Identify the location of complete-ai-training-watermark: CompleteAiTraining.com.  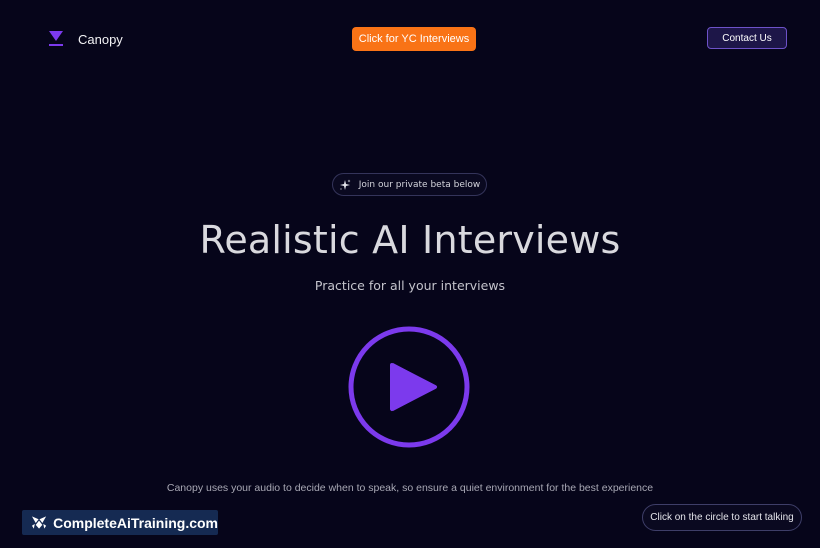
(120, 522).